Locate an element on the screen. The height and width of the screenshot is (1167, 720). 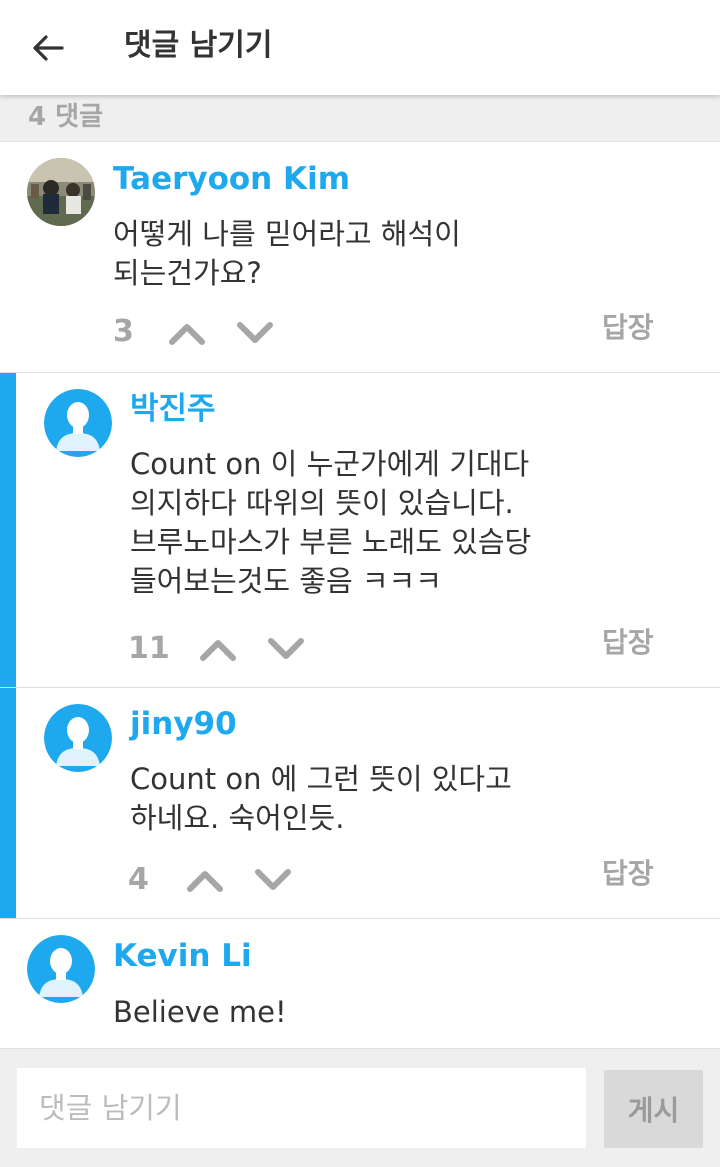
arrow-left-icon is located at coordinates (48, 48).